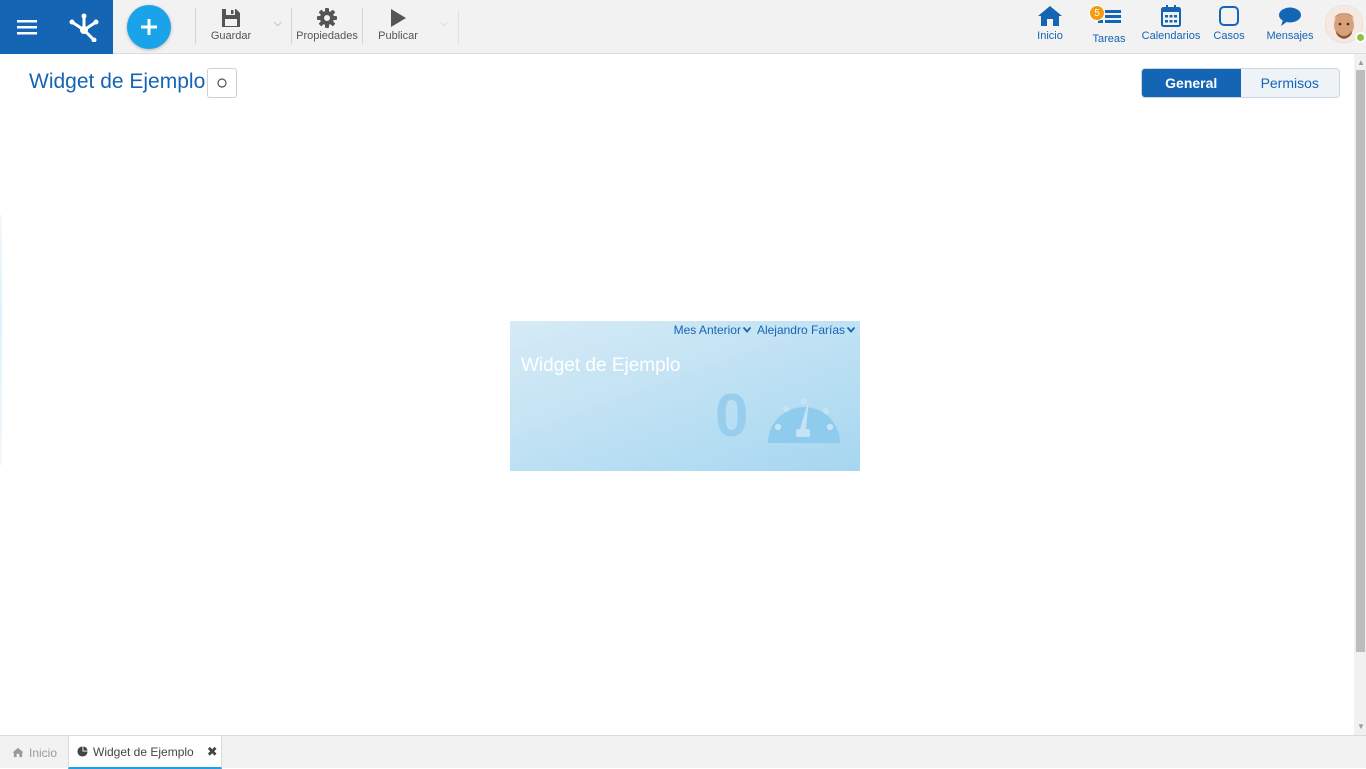 Image resolution: width=1366 pixels, height=769 pixels. I want to click on scrollbar-thumb, so click(1360, 361).